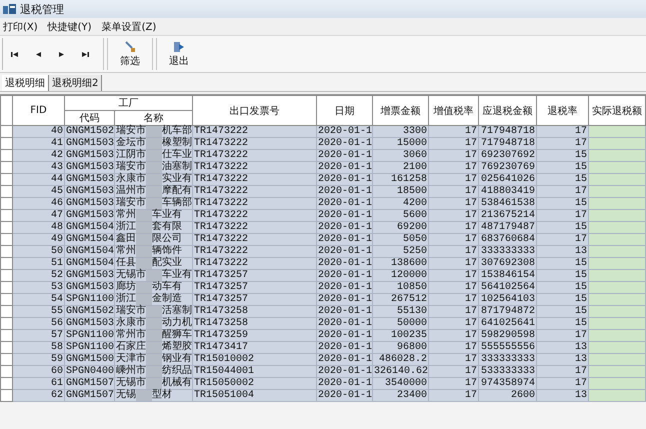 This screenshot has height=429, width=646. Describe the element at coordinates (25, 83) in the screenshot. I see `tab: 退税明细` at that location.